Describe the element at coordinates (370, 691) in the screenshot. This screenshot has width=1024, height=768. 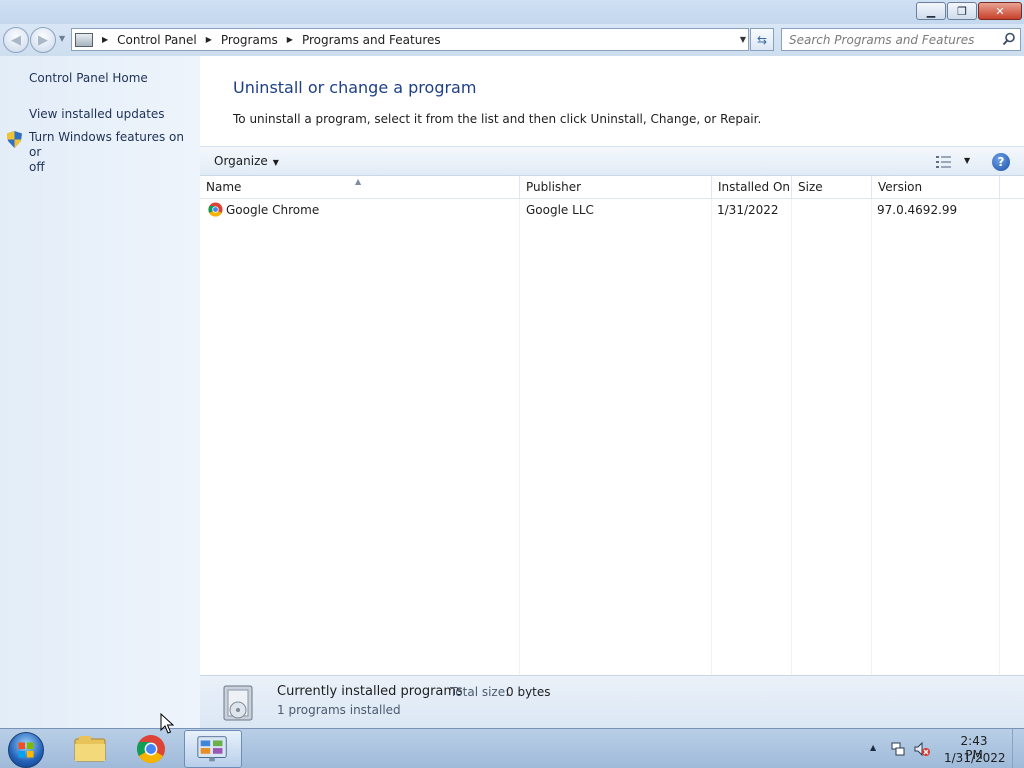
I see `details-title: Currently installed programs` at that location.